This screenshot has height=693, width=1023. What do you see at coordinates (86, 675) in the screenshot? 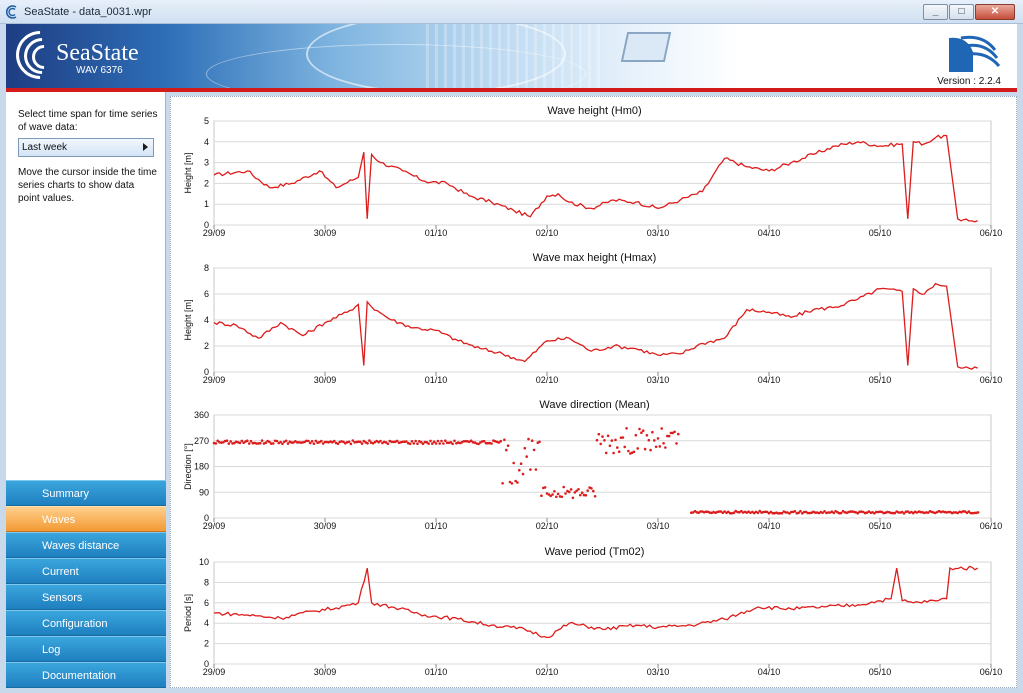
I see `nav-item-documentation: Documentation` at bounding box center [86, 675].